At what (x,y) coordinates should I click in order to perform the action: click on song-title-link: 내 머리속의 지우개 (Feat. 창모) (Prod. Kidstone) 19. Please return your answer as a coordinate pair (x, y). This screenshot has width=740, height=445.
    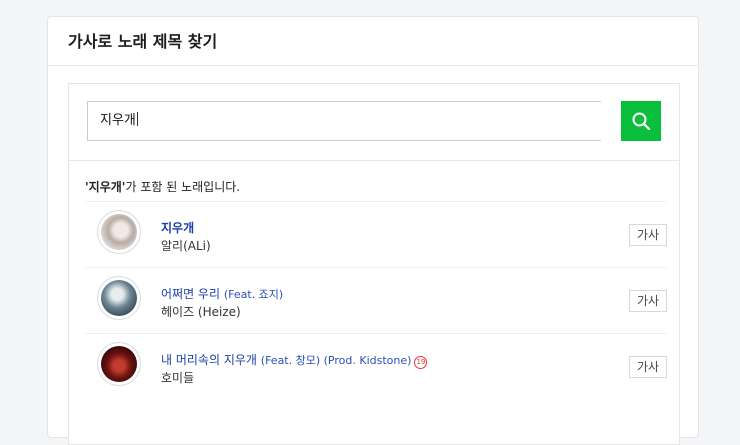
    Looking at the image, I should click on (294, 360).